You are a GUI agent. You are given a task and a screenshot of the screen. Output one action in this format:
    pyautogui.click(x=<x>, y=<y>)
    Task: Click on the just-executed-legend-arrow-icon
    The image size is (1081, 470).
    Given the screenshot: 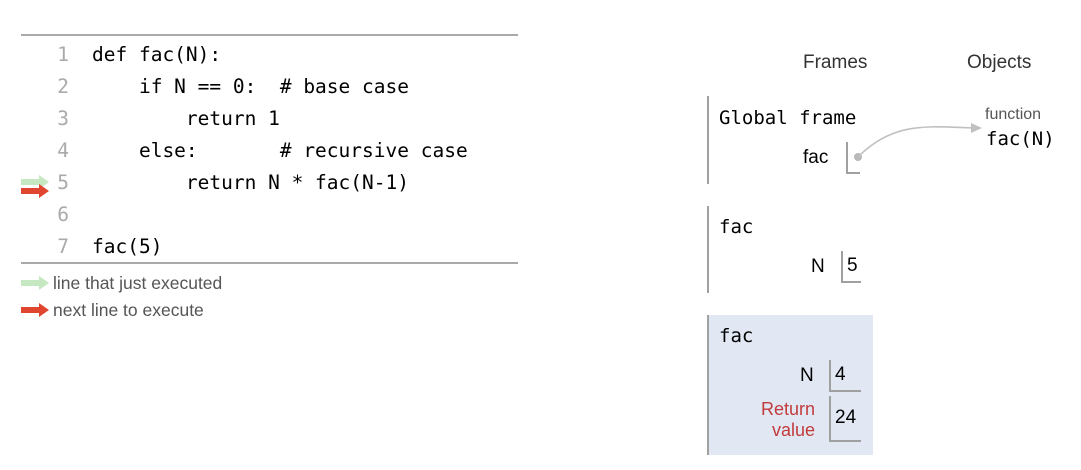 What is the action you would take?
    pyautogui.click(x=35, y=283)
    